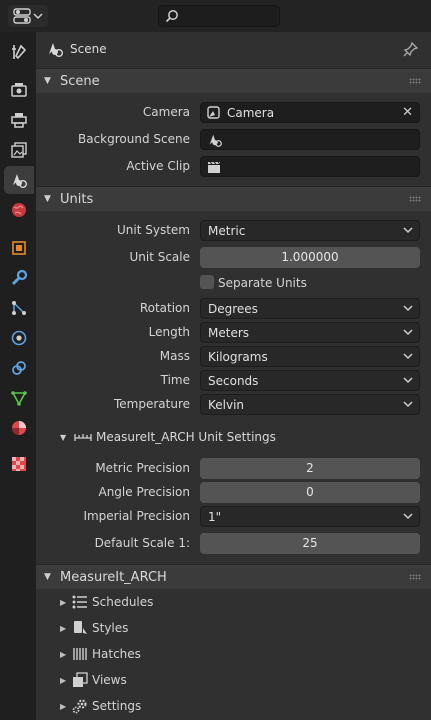 Image resolution: width=431 pixels, height=720 pixels. What do you see at coordinates (151, 404) in the screenshot?
I see `temperature-label: Temperature` at bounding box center [151, 404].